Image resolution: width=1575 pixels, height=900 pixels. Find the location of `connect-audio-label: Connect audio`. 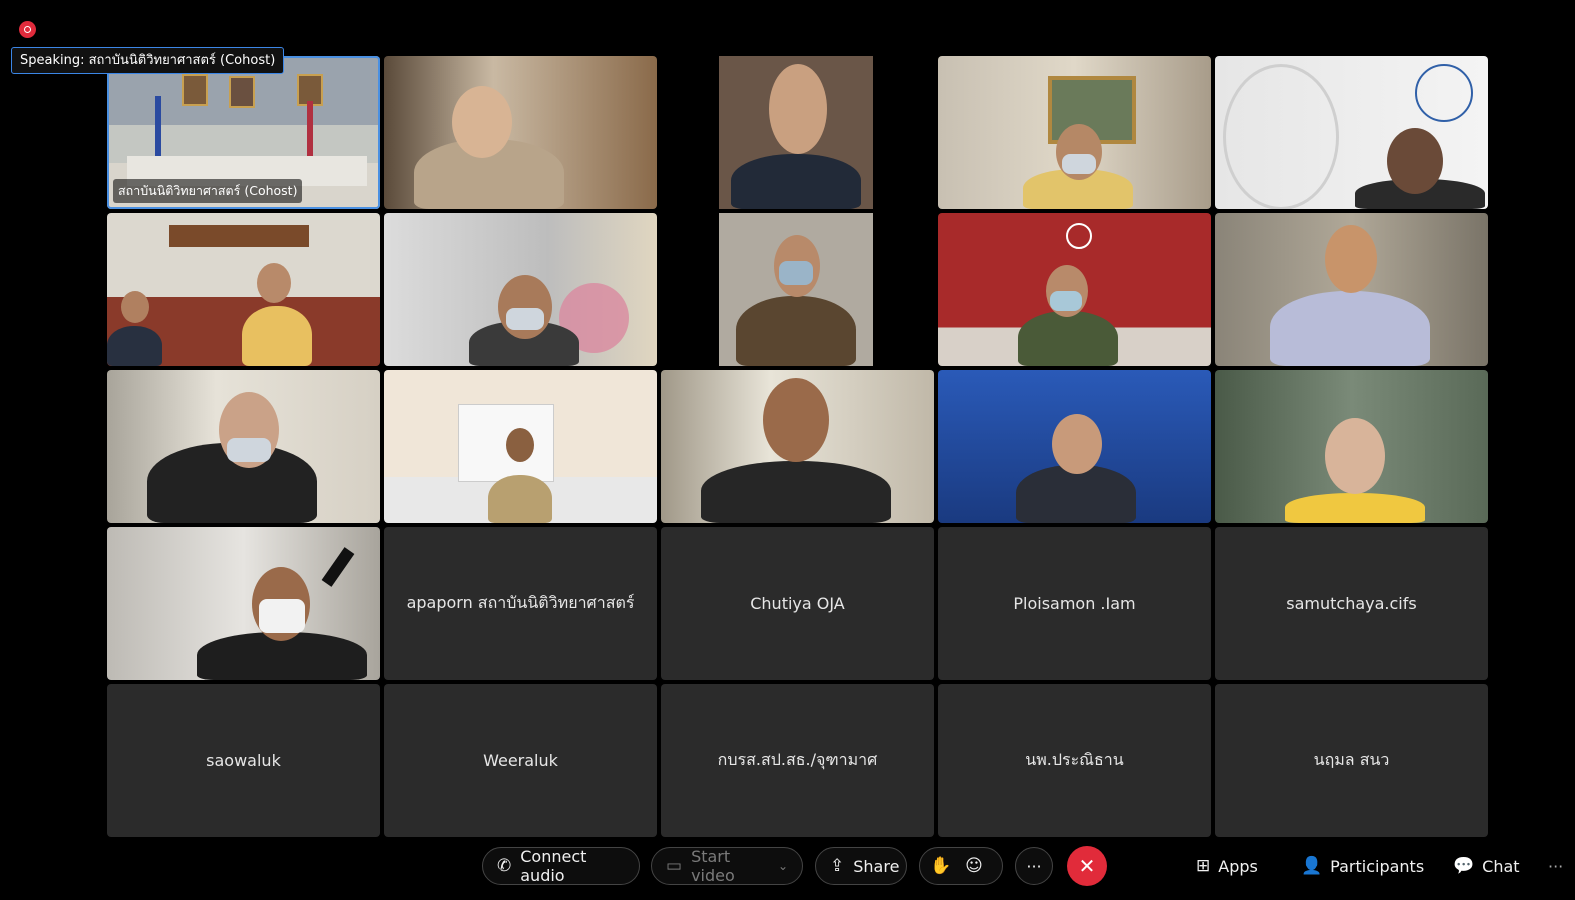

connect-audio-label: Connect audio is located at coordinates (553, 866).